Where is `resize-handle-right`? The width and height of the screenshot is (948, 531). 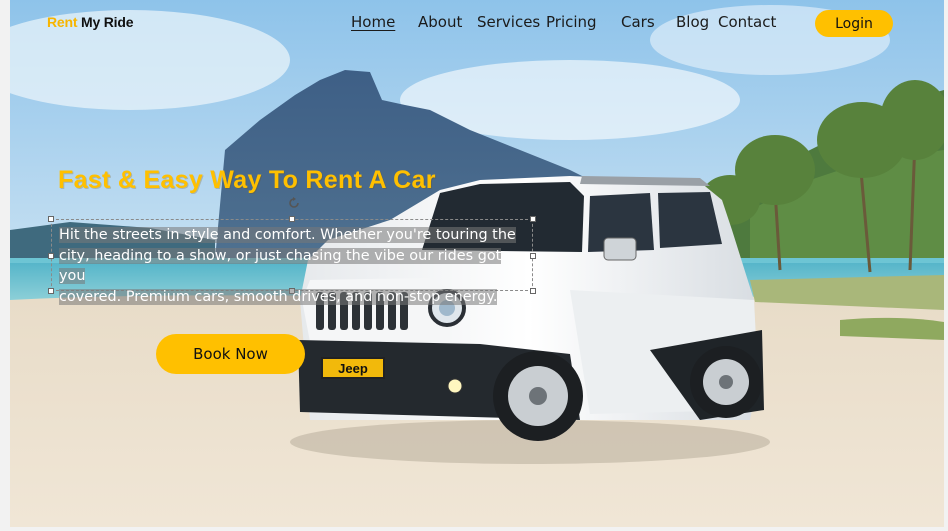
resize-handle-right is located at coordinates (533, 256).